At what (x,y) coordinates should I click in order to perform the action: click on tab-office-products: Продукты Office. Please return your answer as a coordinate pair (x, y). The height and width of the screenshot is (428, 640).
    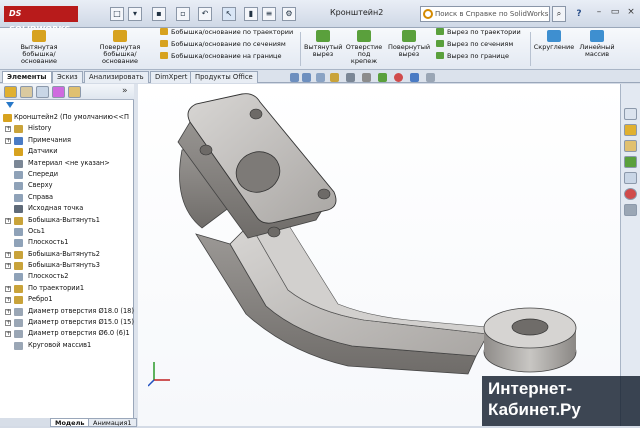
    Looking at the image, I should click on (224, 77).